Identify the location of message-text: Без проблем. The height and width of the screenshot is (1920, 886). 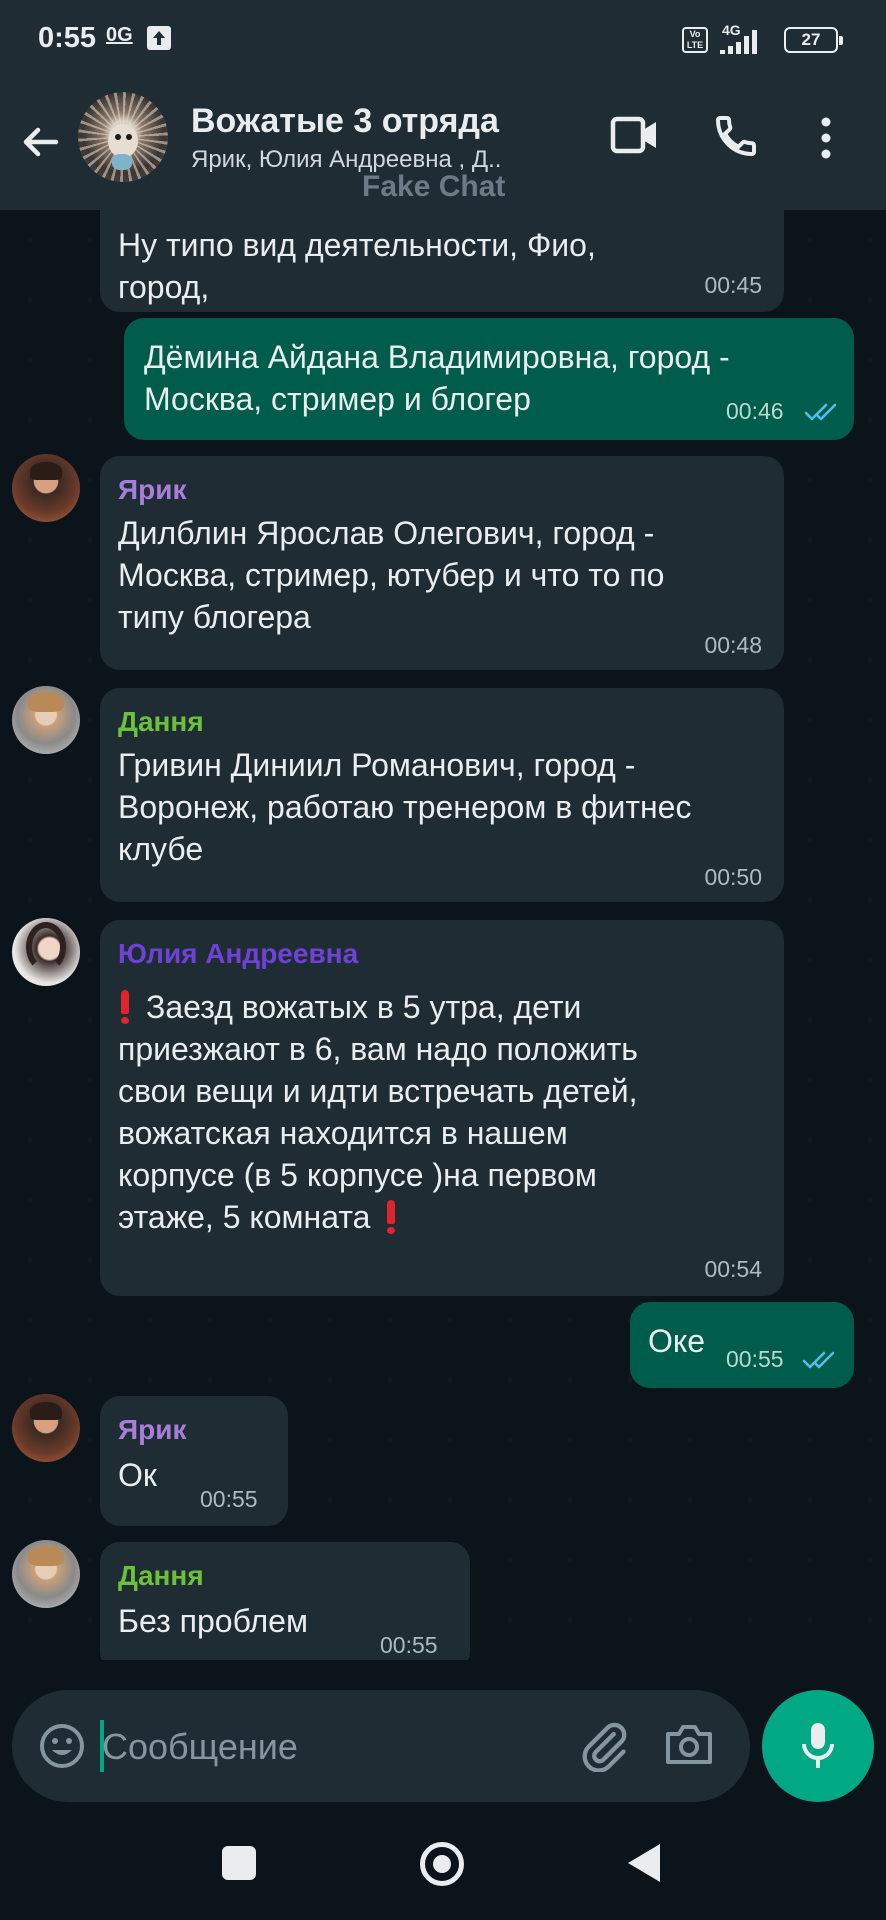
(213, 1621).